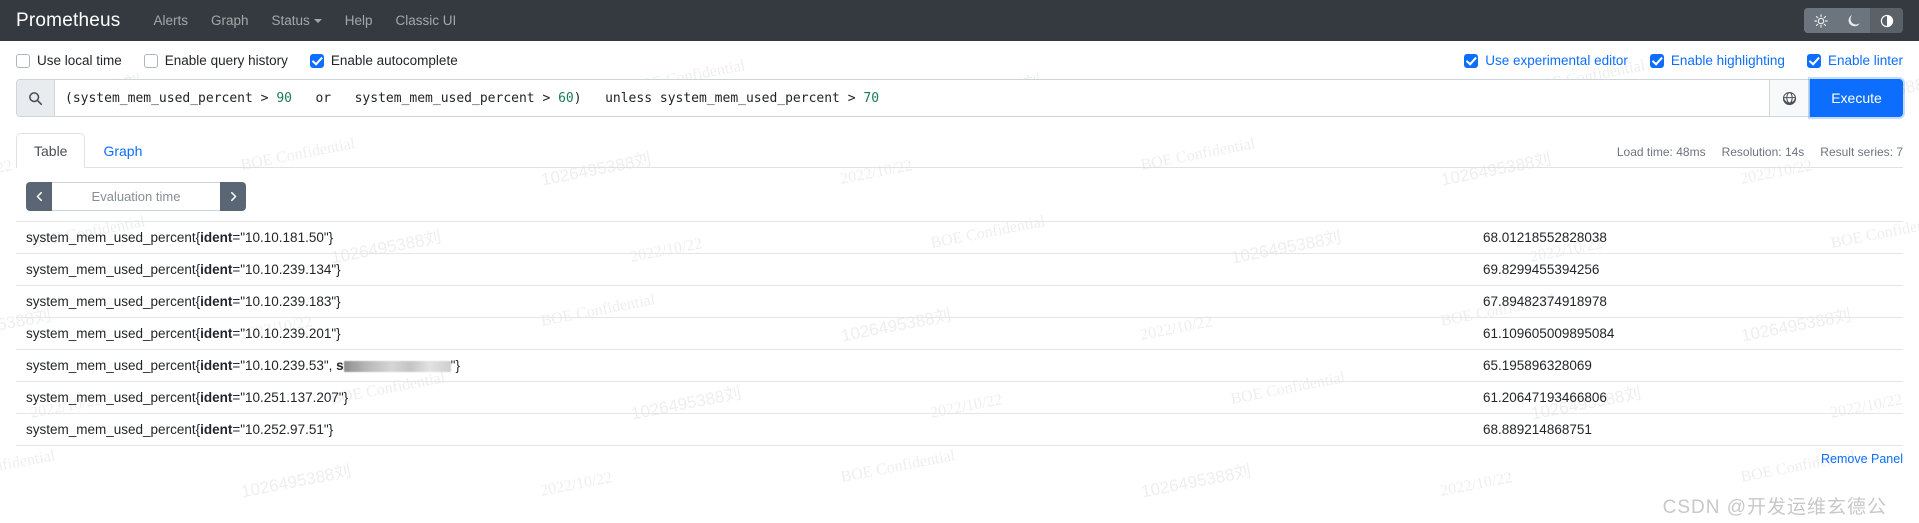 The image size is (1919, 523). What do you see at coordinates (284, 301) in the screenshot?
I see `label-value: ="10.10.239.183"` at bounding box center [284, 301].